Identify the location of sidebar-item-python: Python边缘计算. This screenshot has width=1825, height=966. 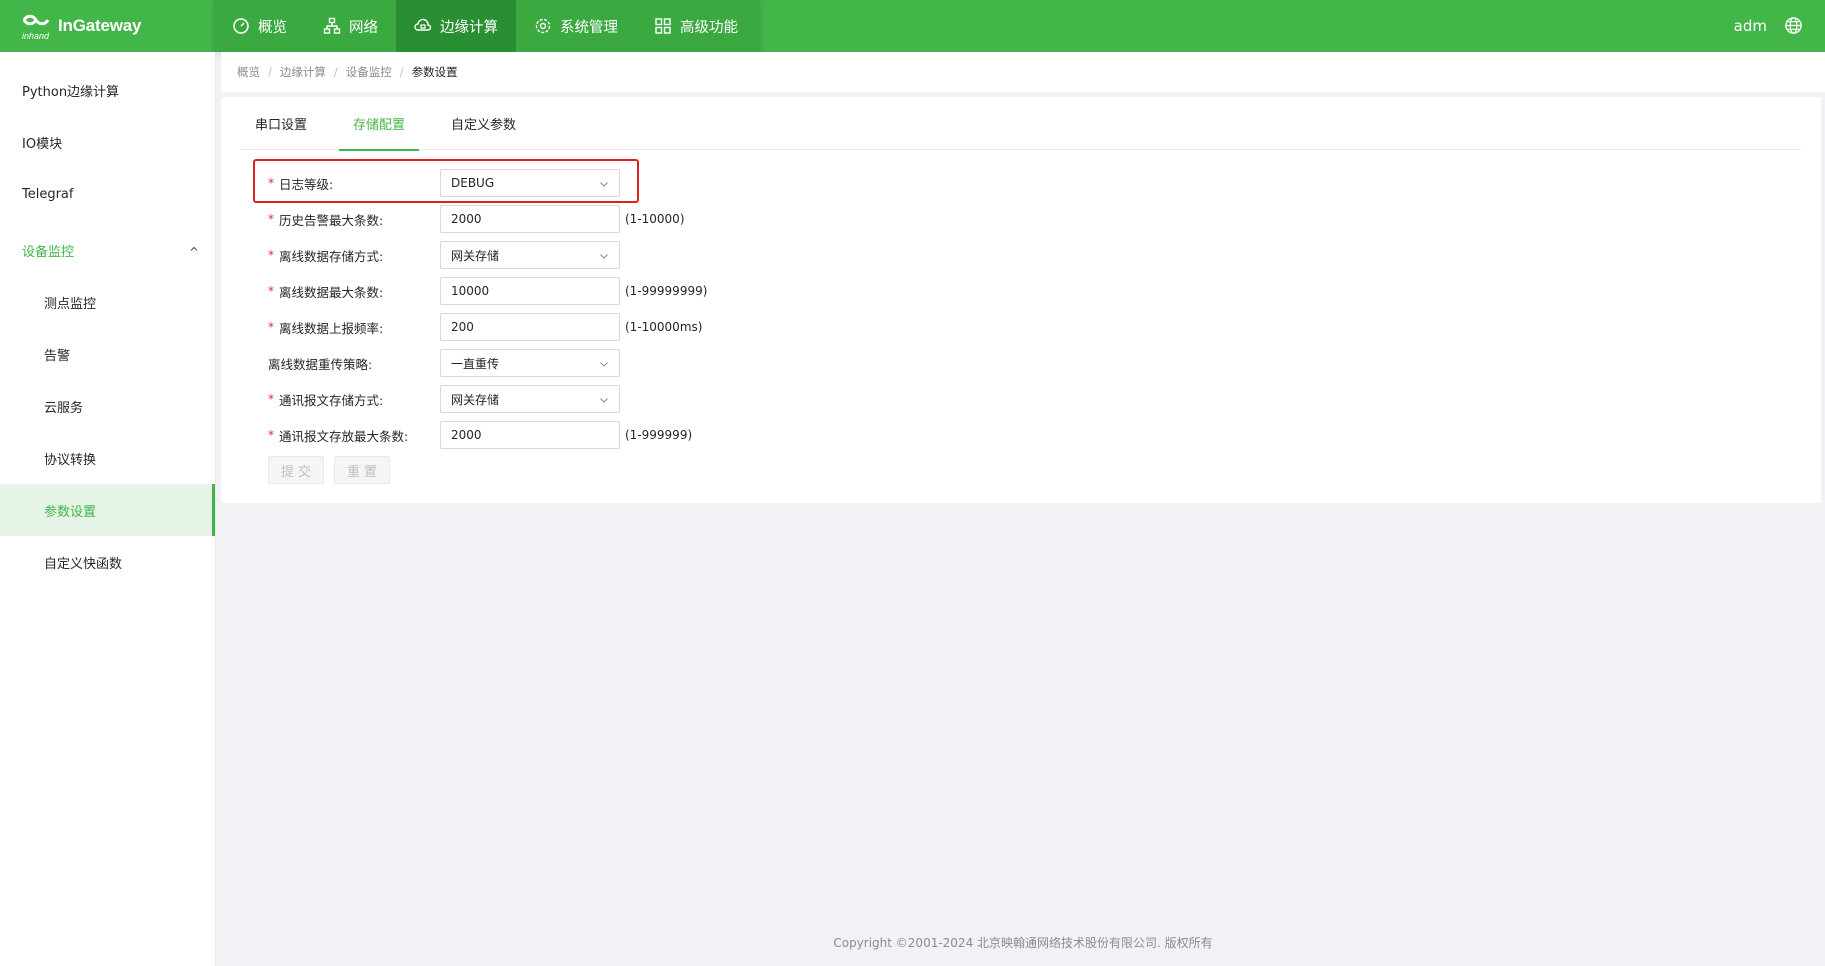
(107, 90).